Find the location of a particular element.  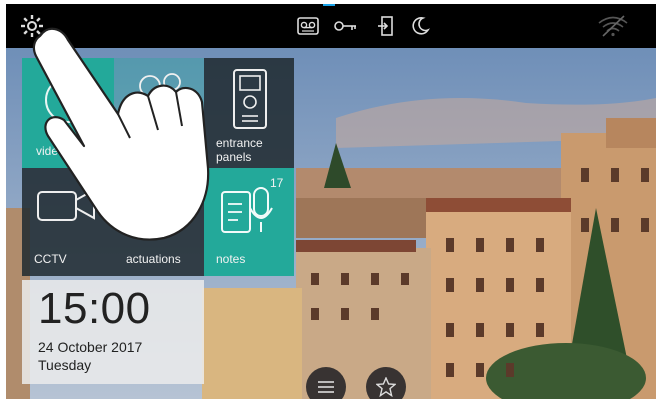

notes-microphone-icon is located at coordinates (247, 210).